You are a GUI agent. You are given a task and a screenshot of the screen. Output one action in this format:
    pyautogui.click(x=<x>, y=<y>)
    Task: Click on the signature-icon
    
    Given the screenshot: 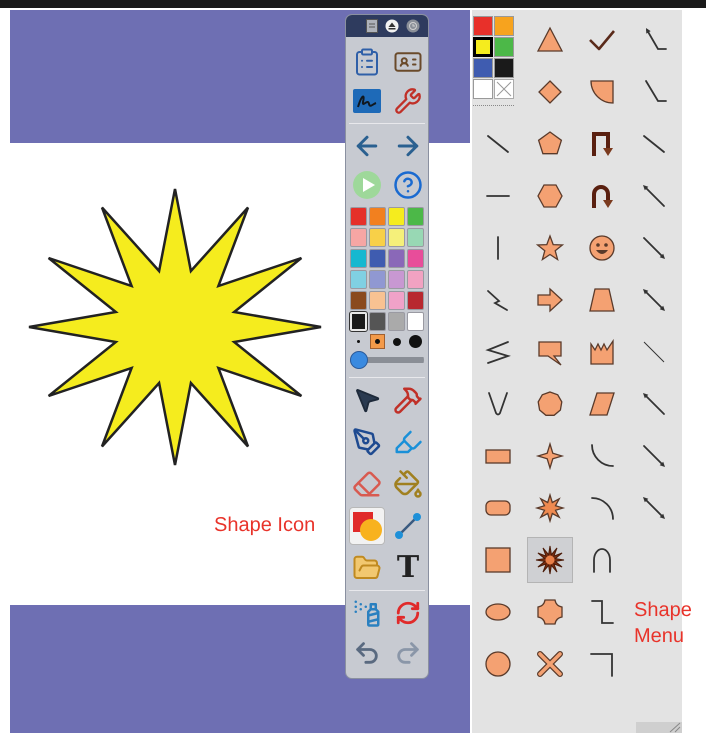 What is the action you would take?
    pyautogui.click(x=367, y=101)
    